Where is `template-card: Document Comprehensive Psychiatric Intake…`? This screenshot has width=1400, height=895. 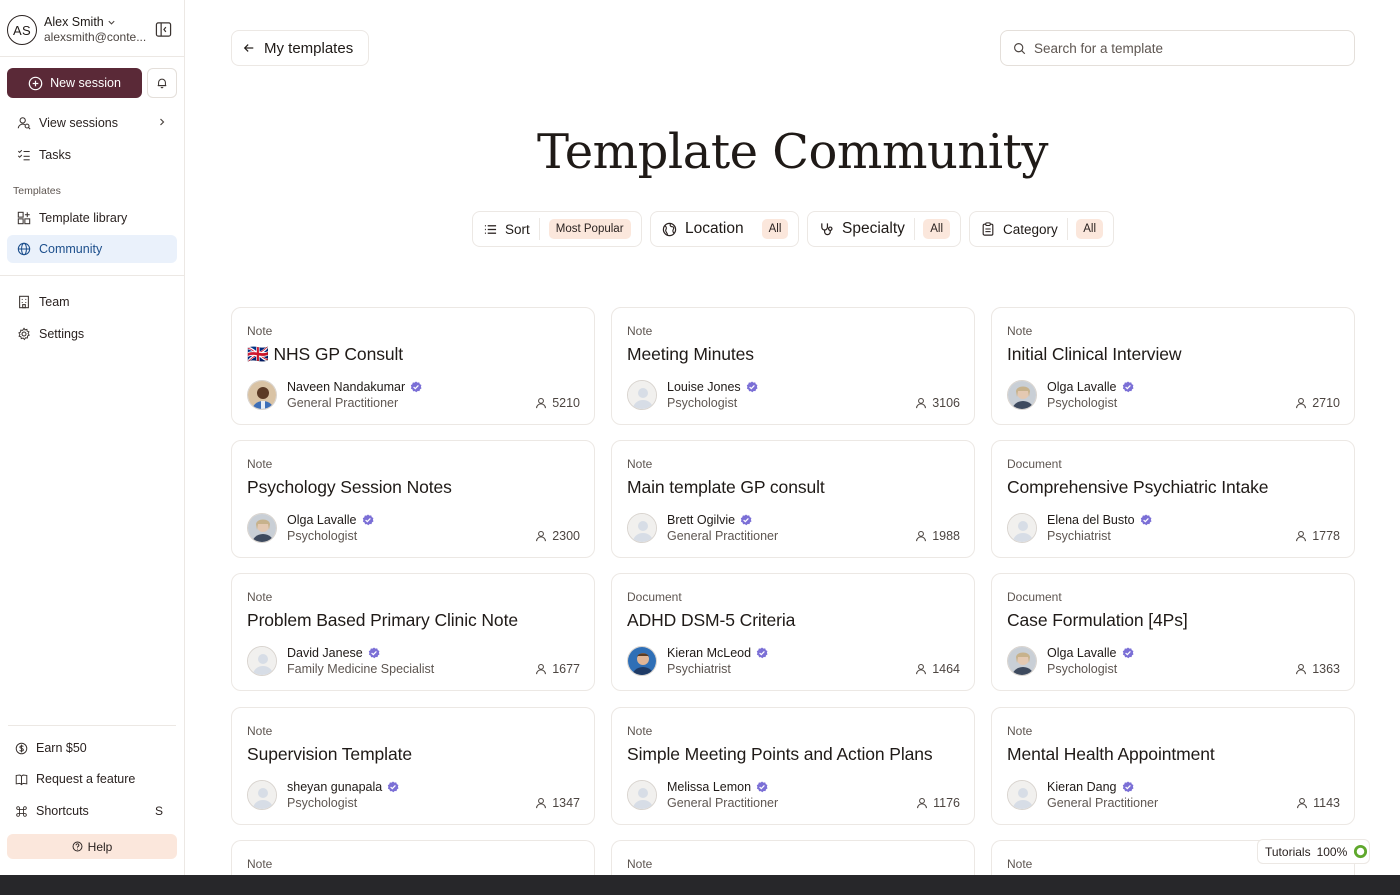
template-card: Document Comprehensive Psychiatric Intake… is located at coordinates (1173, 499).